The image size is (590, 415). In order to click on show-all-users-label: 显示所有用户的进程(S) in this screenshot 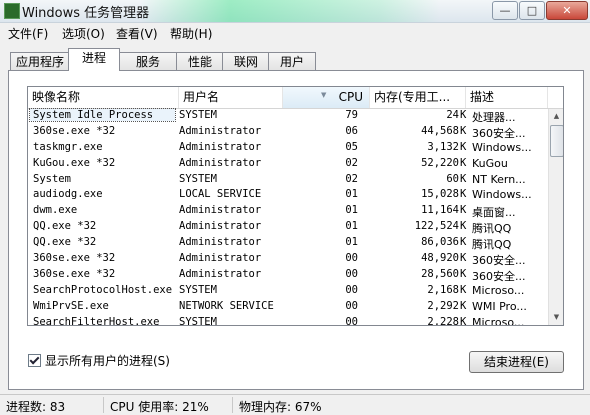, I will do `click(107, 361)`.